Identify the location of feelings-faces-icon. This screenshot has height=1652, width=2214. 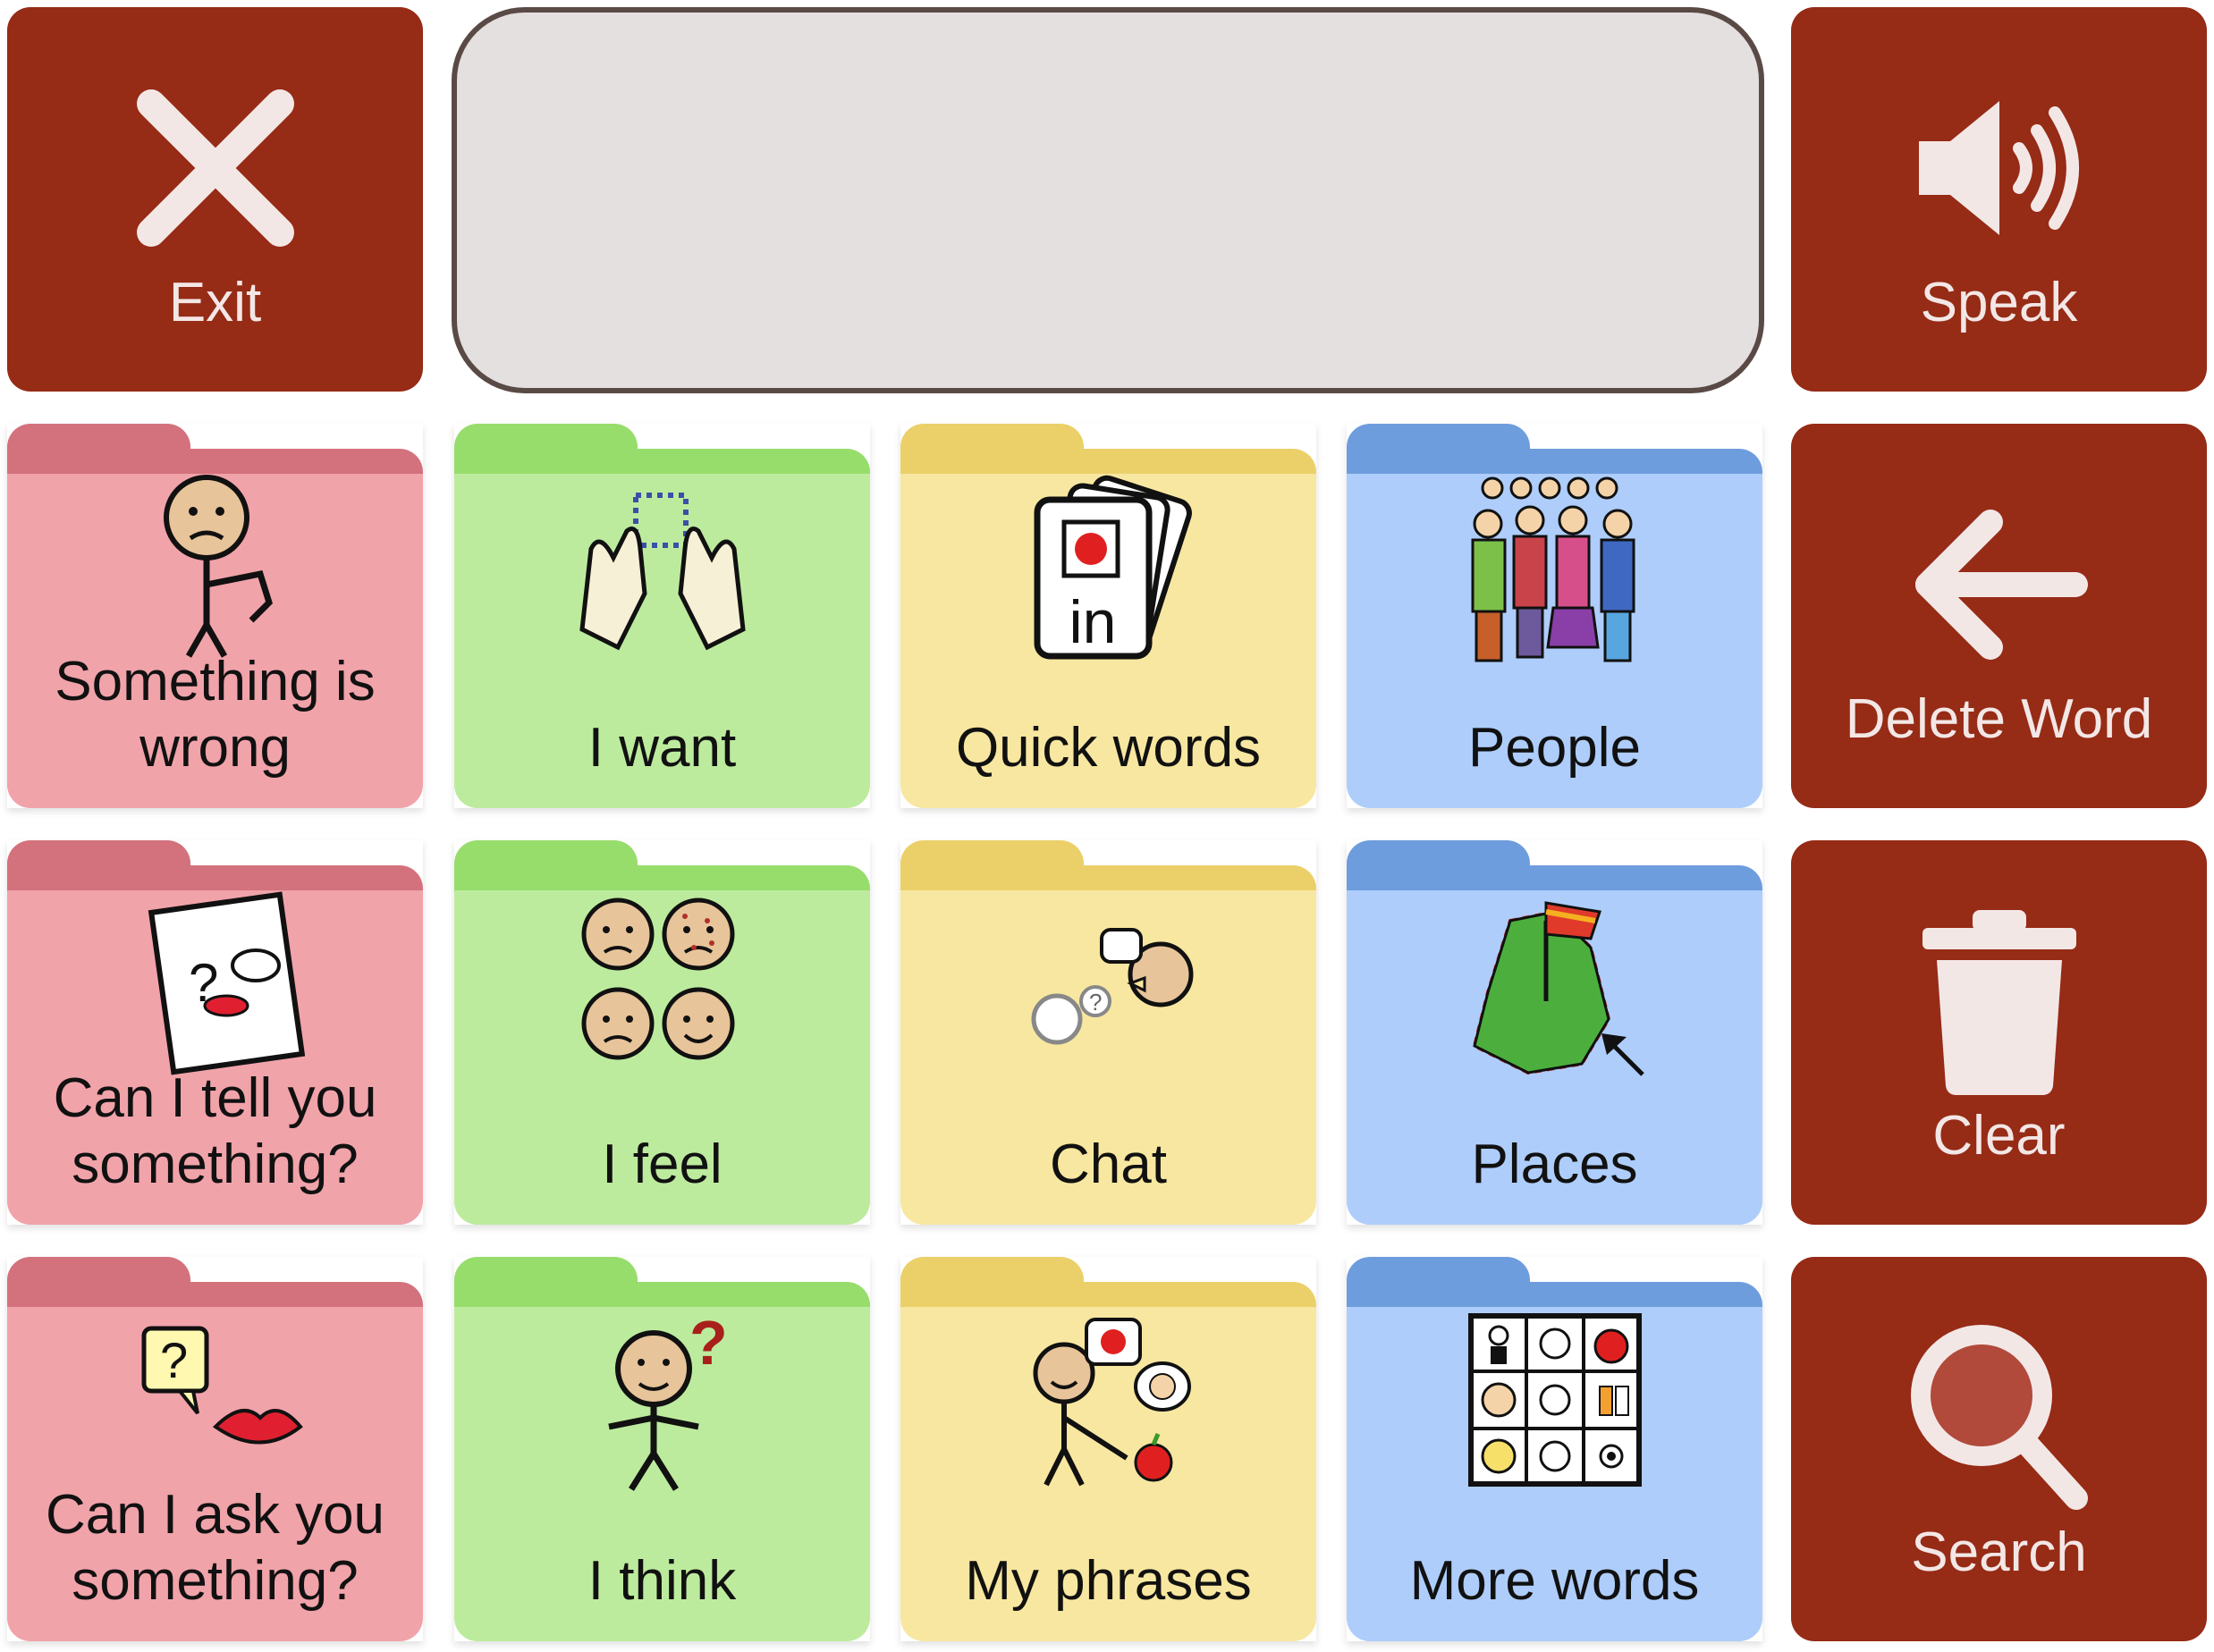
(662, 983).